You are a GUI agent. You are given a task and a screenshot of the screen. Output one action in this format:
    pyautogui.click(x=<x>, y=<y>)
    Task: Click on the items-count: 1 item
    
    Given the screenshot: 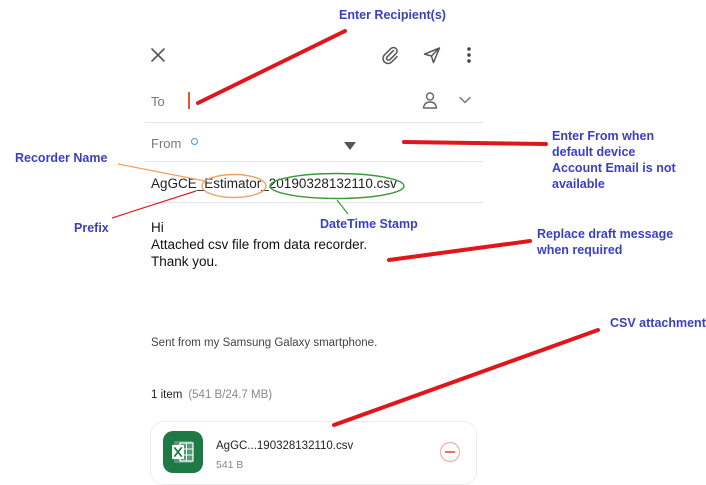 What is the action you would take?
    pyautogui.click(x=167, y=395)
    